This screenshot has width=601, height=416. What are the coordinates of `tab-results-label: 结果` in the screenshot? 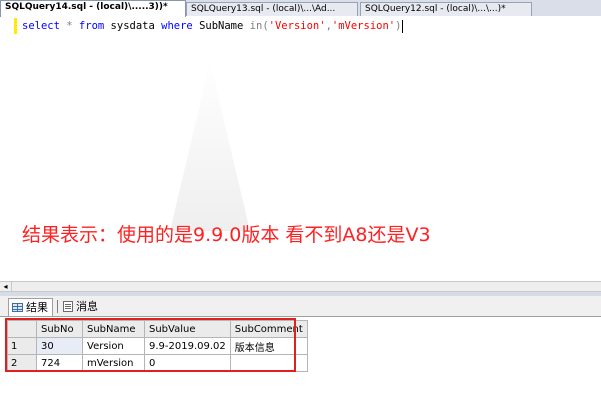 It's located at (37, 307).